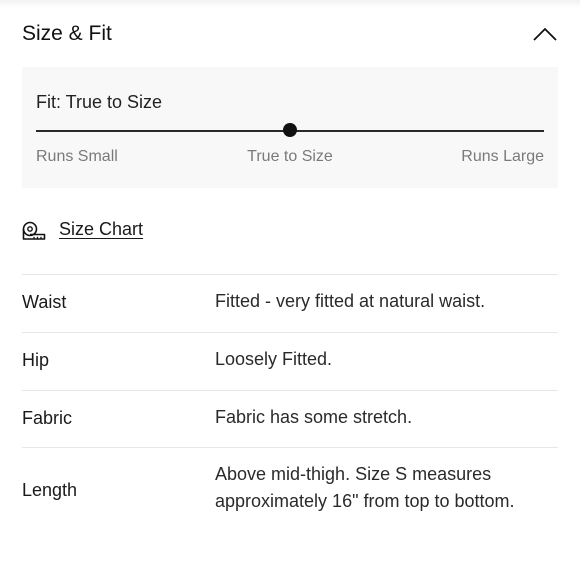 This screenshot has height=580, width=580. What do you see at coordinates (36, 360) in the screenshot?
I see `detail-label-hip: Hip` at bounding box center [36, 360].